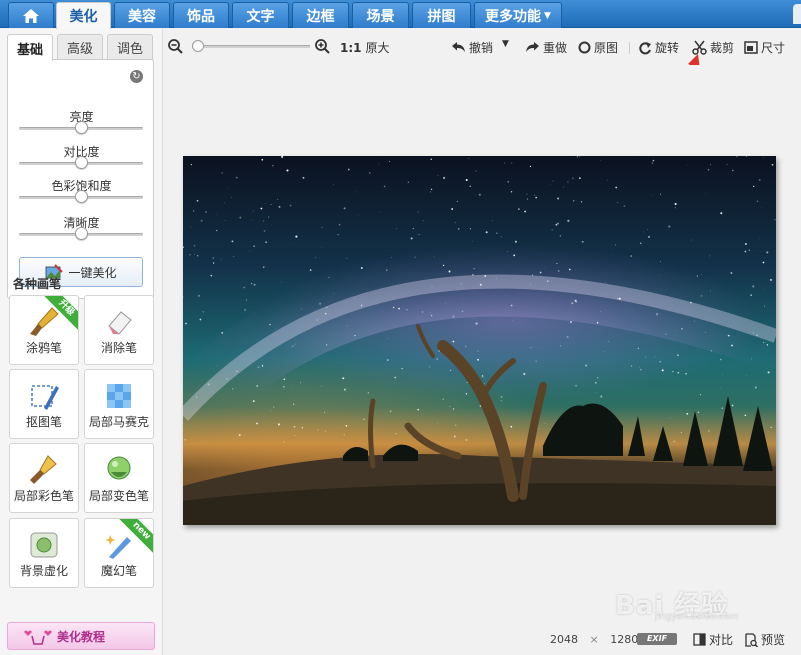  What do you see at coordinates (31, 15) in the screenshot?
I see `home-tab` at bounding box center [31, 15].